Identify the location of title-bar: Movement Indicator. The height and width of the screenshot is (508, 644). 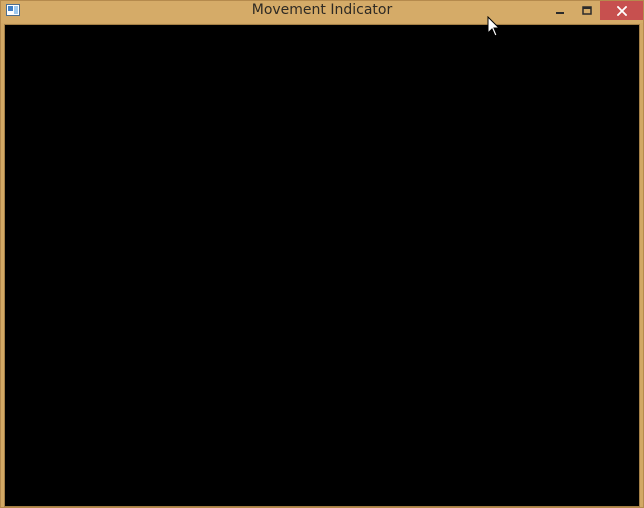
(322, 12).